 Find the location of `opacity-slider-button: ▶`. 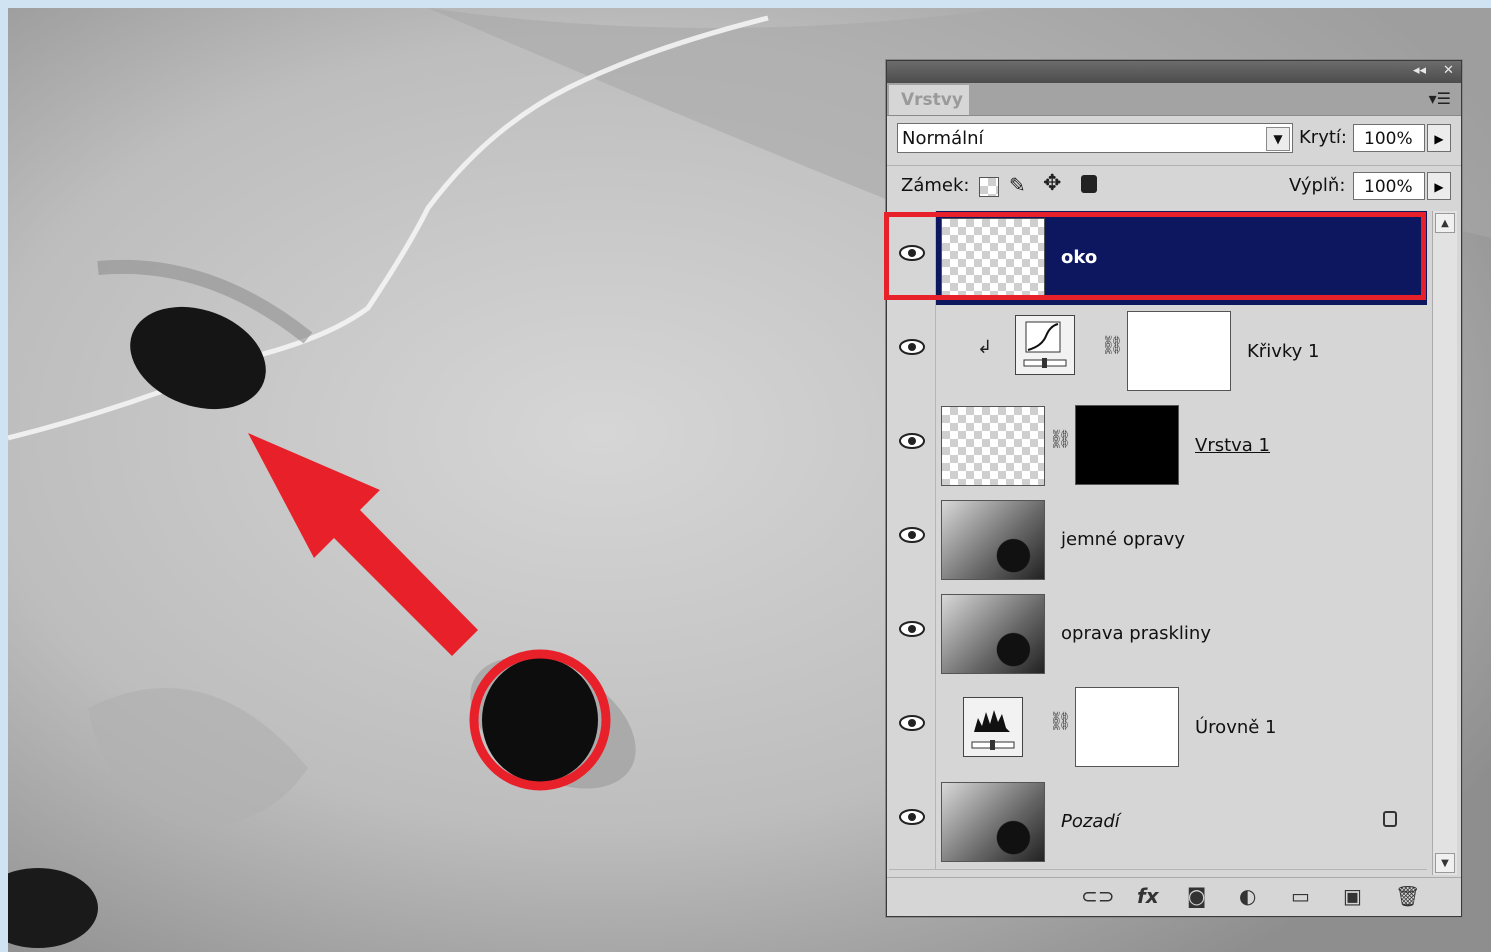

opacity-slider-button: ▶ is located at coordinates (1439, 138).